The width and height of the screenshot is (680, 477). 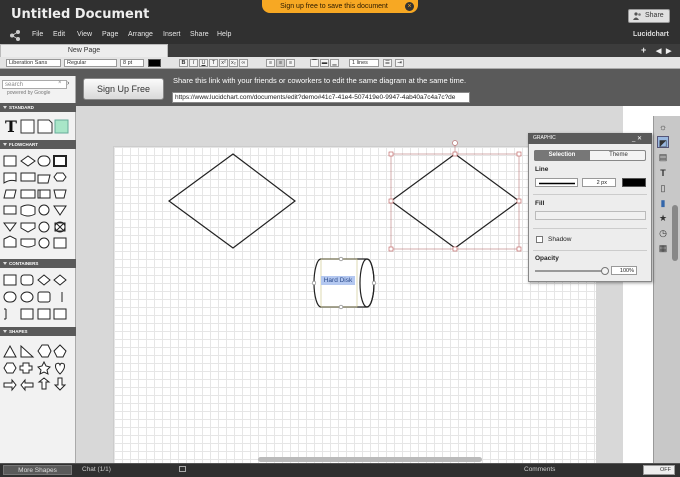 I want to click on shadow-label: Shadow, so click(x=560, y=239).